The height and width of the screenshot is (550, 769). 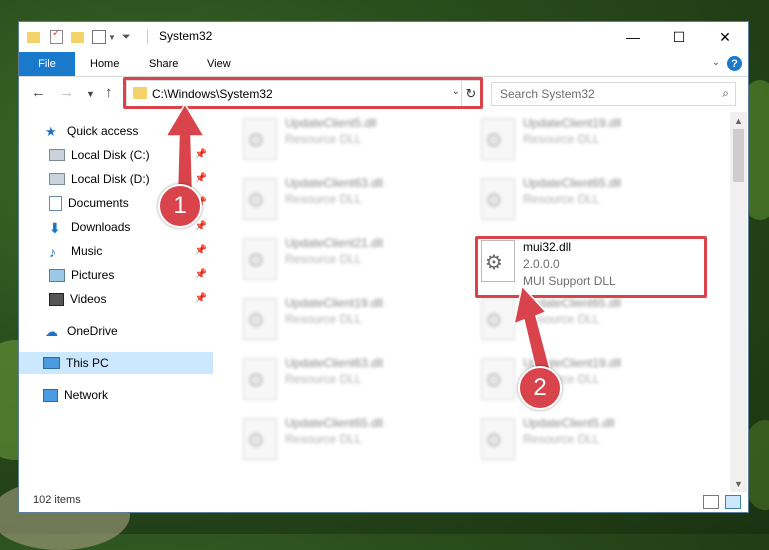 I want to click on star-icon: ★, so click(x=51, y=131).